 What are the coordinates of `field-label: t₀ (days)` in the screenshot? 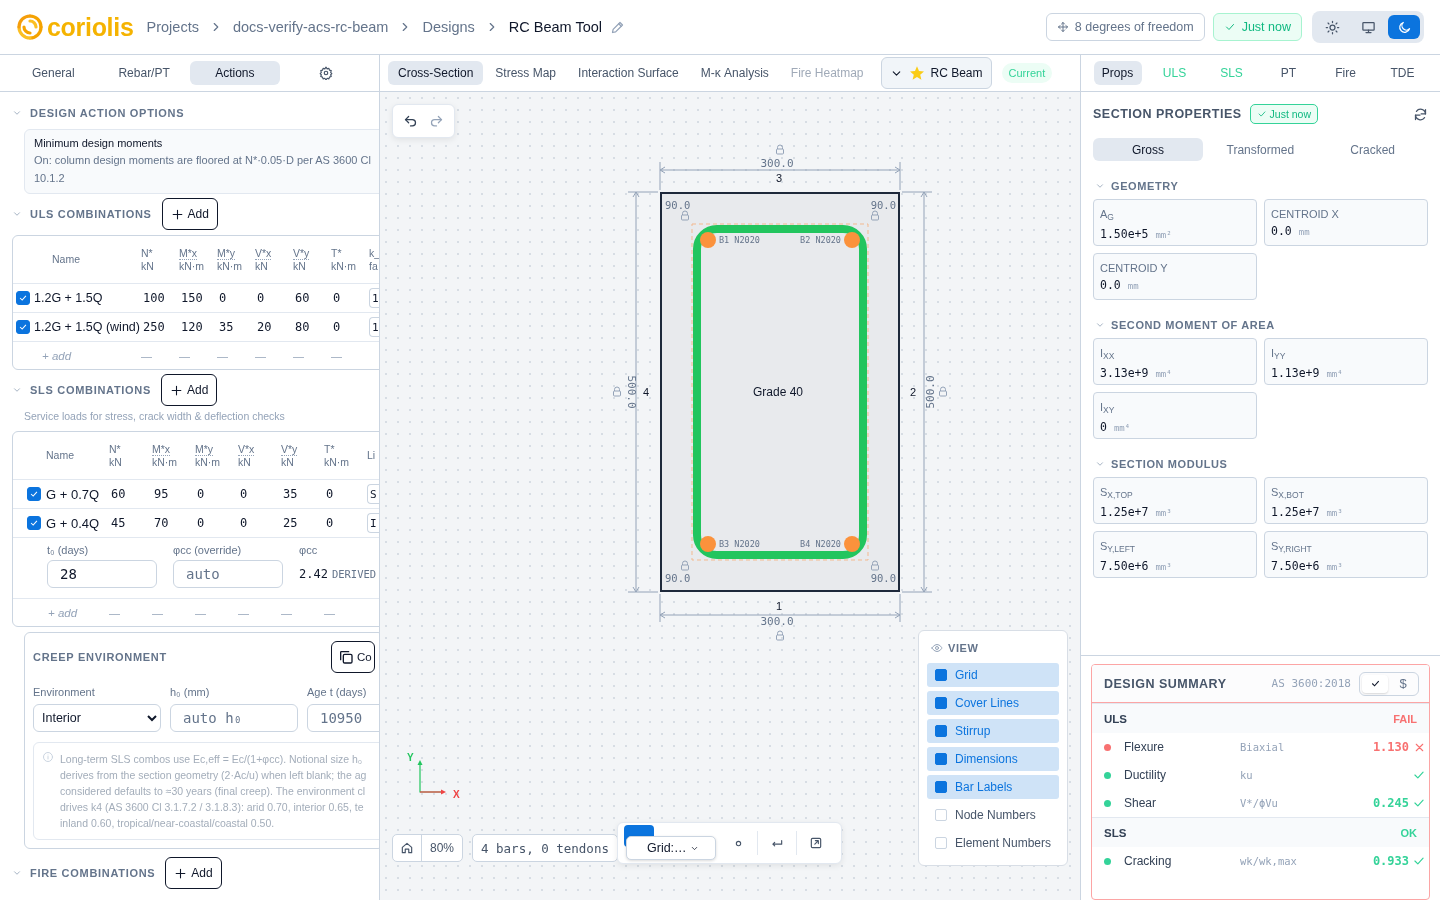 It's located at (68, 550).